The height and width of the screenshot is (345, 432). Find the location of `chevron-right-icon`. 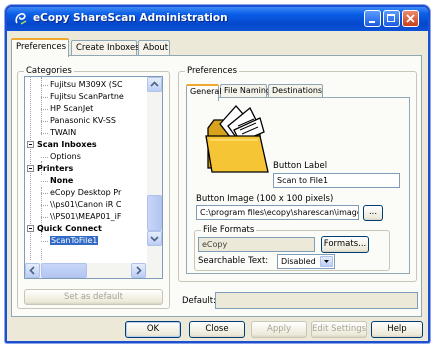

chevron-right-icon is located at coordinates (139, 270).